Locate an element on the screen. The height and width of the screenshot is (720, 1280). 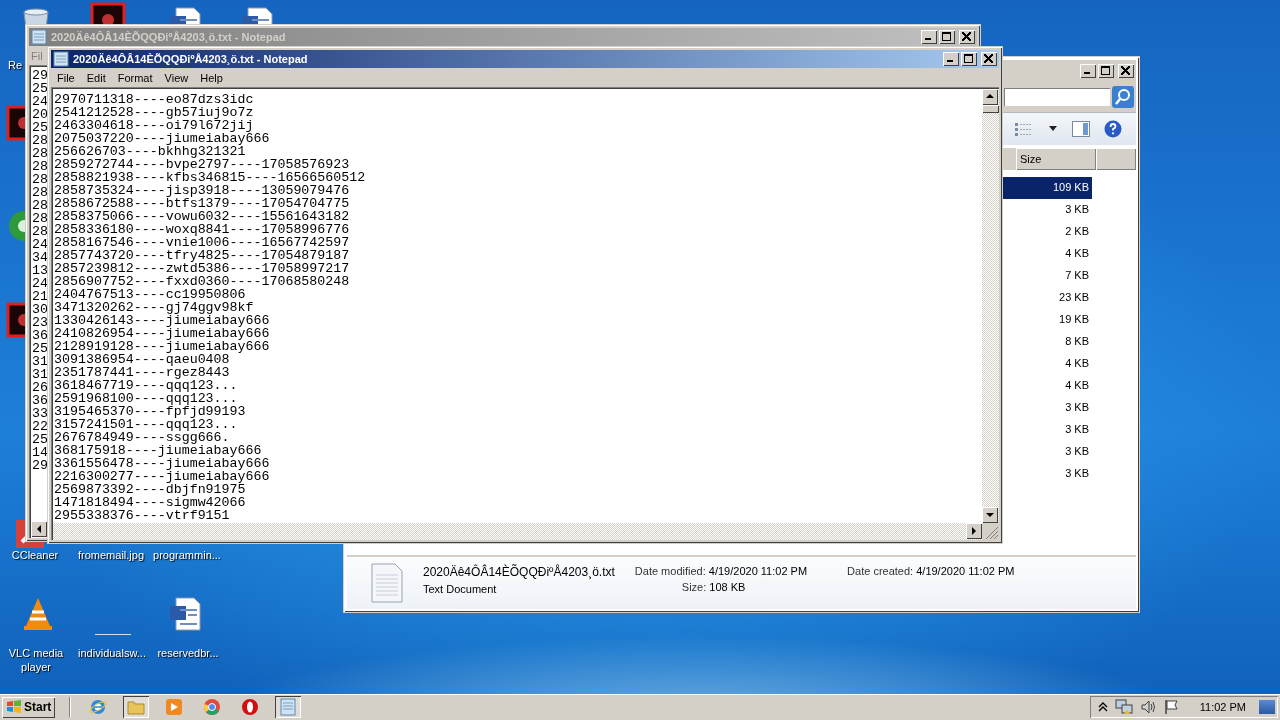
text-line: 30 is located at coordinates (40, 309).